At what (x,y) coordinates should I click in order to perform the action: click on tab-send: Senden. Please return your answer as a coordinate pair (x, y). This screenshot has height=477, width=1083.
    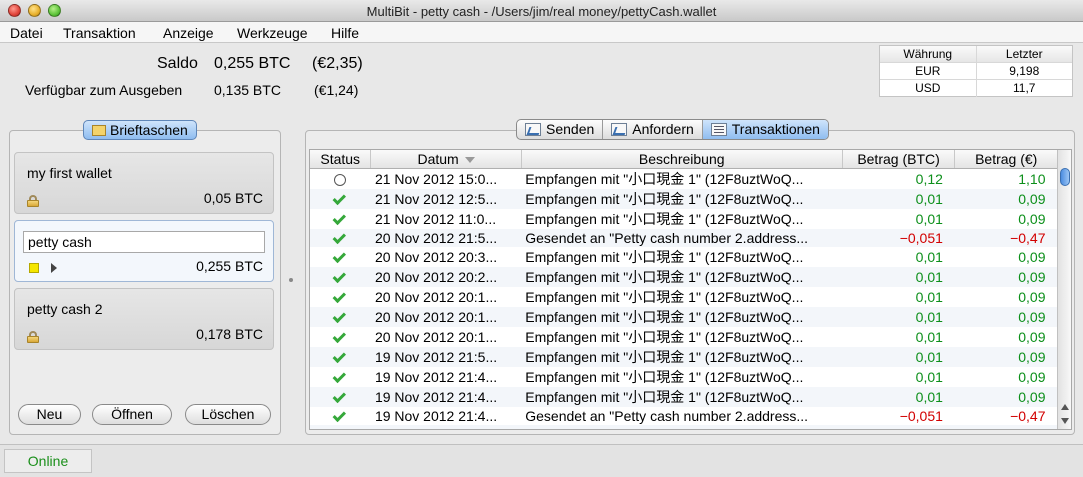
    Looking at the image, I should click on (560, 129).